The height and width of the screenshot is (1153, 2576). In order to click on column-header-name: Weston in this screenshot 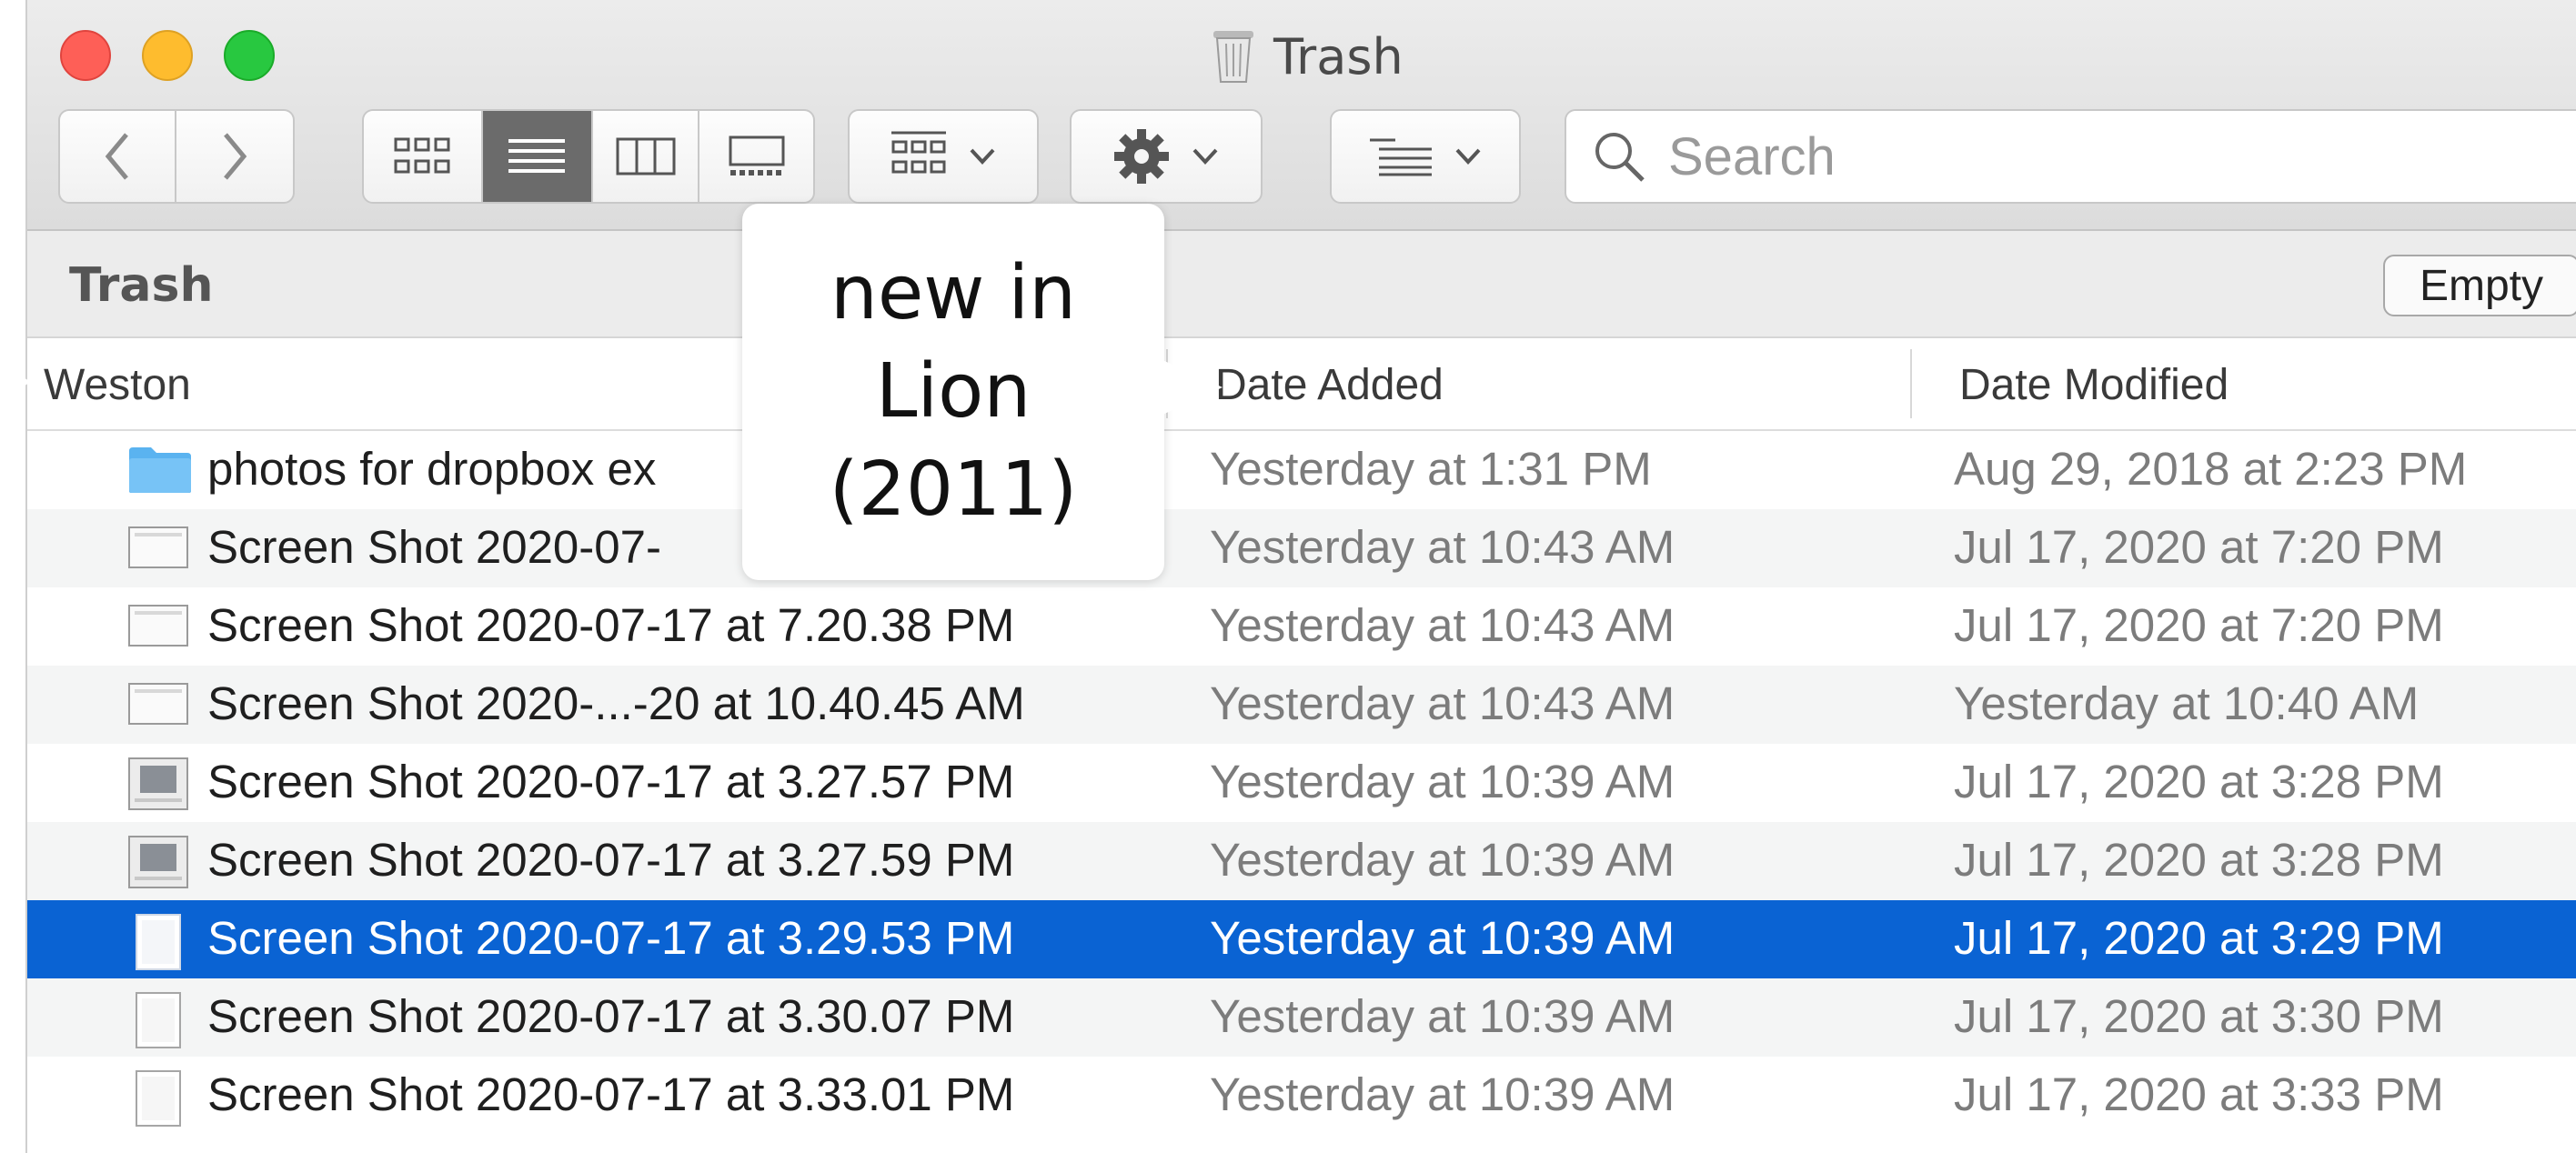, I will do `click(117, 385)`.